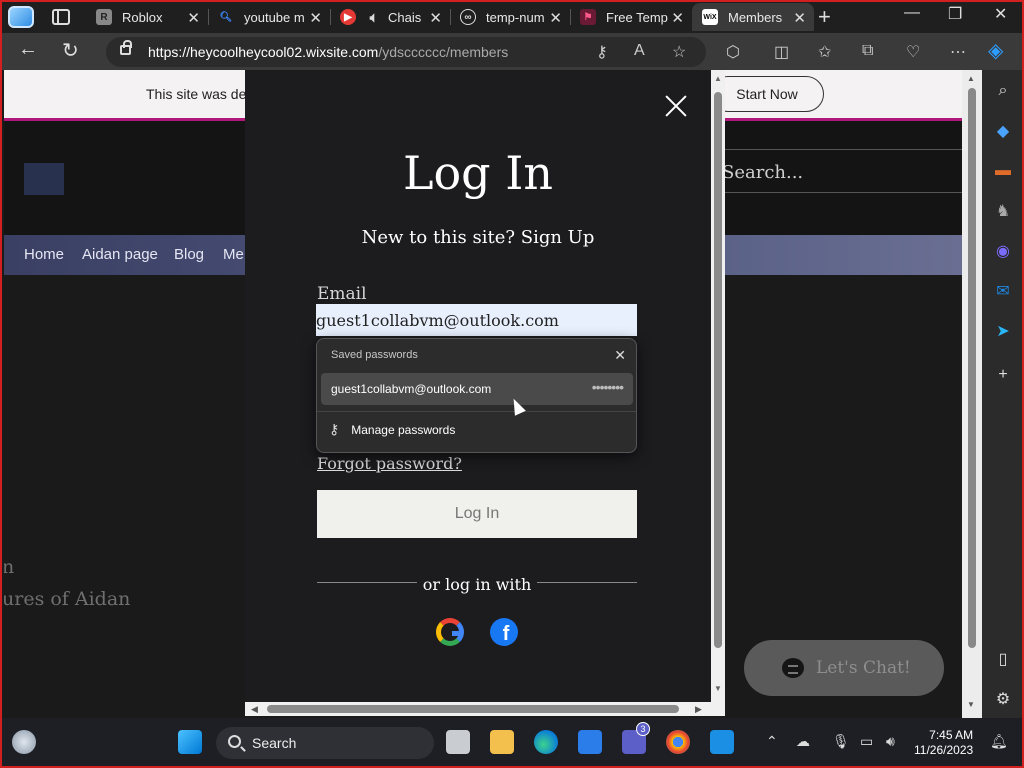  I want to click on email-field, so click(476, 320).